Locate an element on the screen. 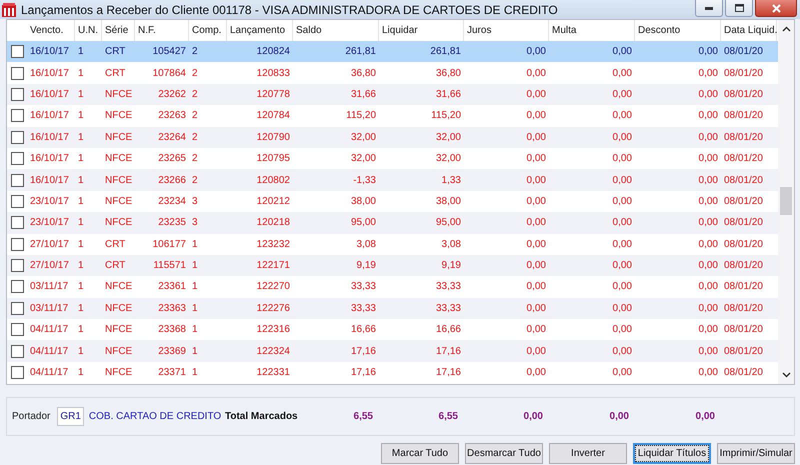 The height and width of the screenshot is (465, 800). table-row: 16/10/17 1 CRT 105427 2 120824 261,81 261,81 0,00 0,00 0,00 08/01/20 is located at coordinates (392, 51).